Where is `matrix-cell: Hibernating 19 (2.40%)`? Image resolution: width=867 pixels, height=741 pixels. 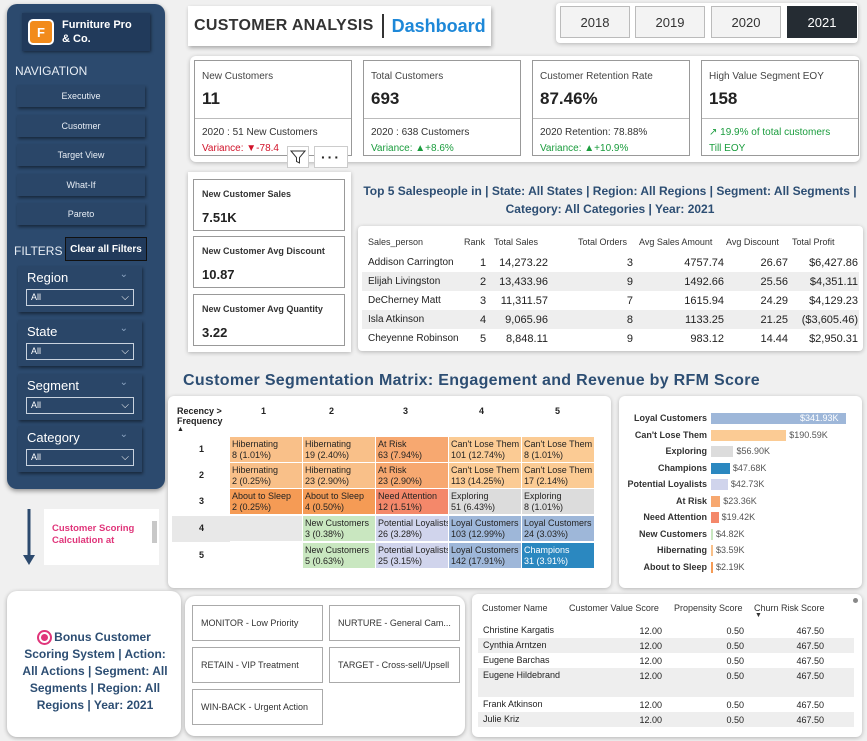 matrix-cell: Hibernating 19 (2.40%) is located at coordinates (339, 450).